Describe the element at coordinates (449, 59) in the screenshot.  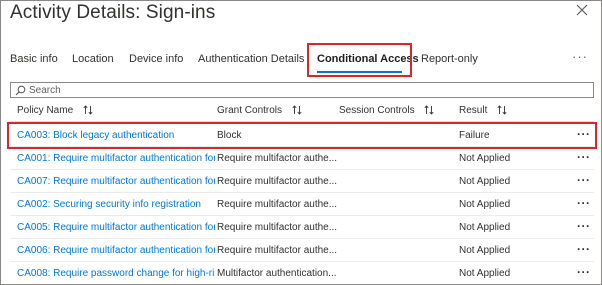
I see `tab-report-only: Report-only` at that location.